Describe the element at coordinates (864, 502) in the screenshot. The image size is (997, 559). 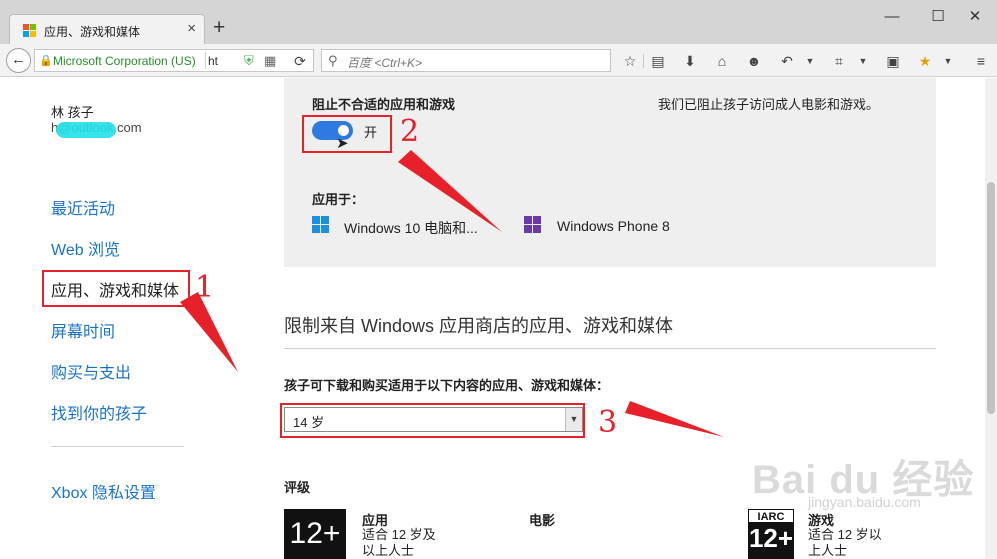
I see `baidu-watermark-url: jingyan.baidu.com` at that location.